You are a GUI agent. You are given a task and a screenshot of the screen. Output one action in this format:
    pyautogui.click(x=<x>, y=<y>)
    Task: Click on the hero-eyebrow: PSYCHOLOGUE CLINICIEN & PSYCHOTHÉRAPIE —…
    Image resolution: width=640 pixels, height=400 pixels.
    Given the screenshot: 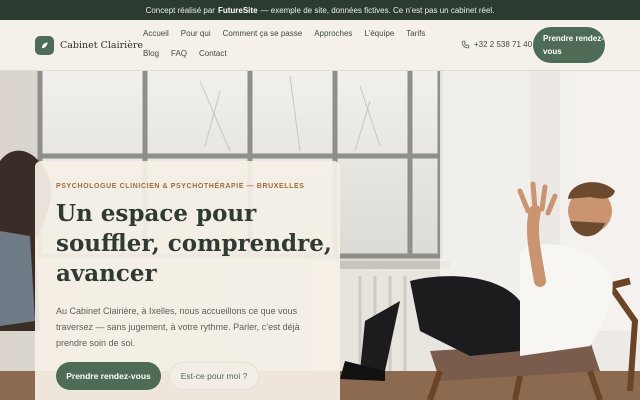 What is the action you would take?
    pyautogui.click(x=180, y=186)
    